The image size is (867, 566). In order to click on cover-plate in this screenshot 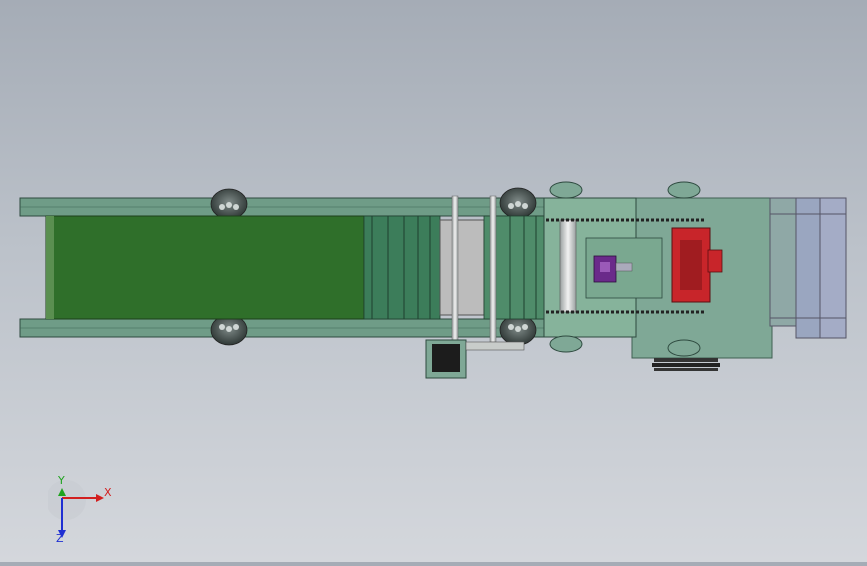, I will do `click(462, 267)`.